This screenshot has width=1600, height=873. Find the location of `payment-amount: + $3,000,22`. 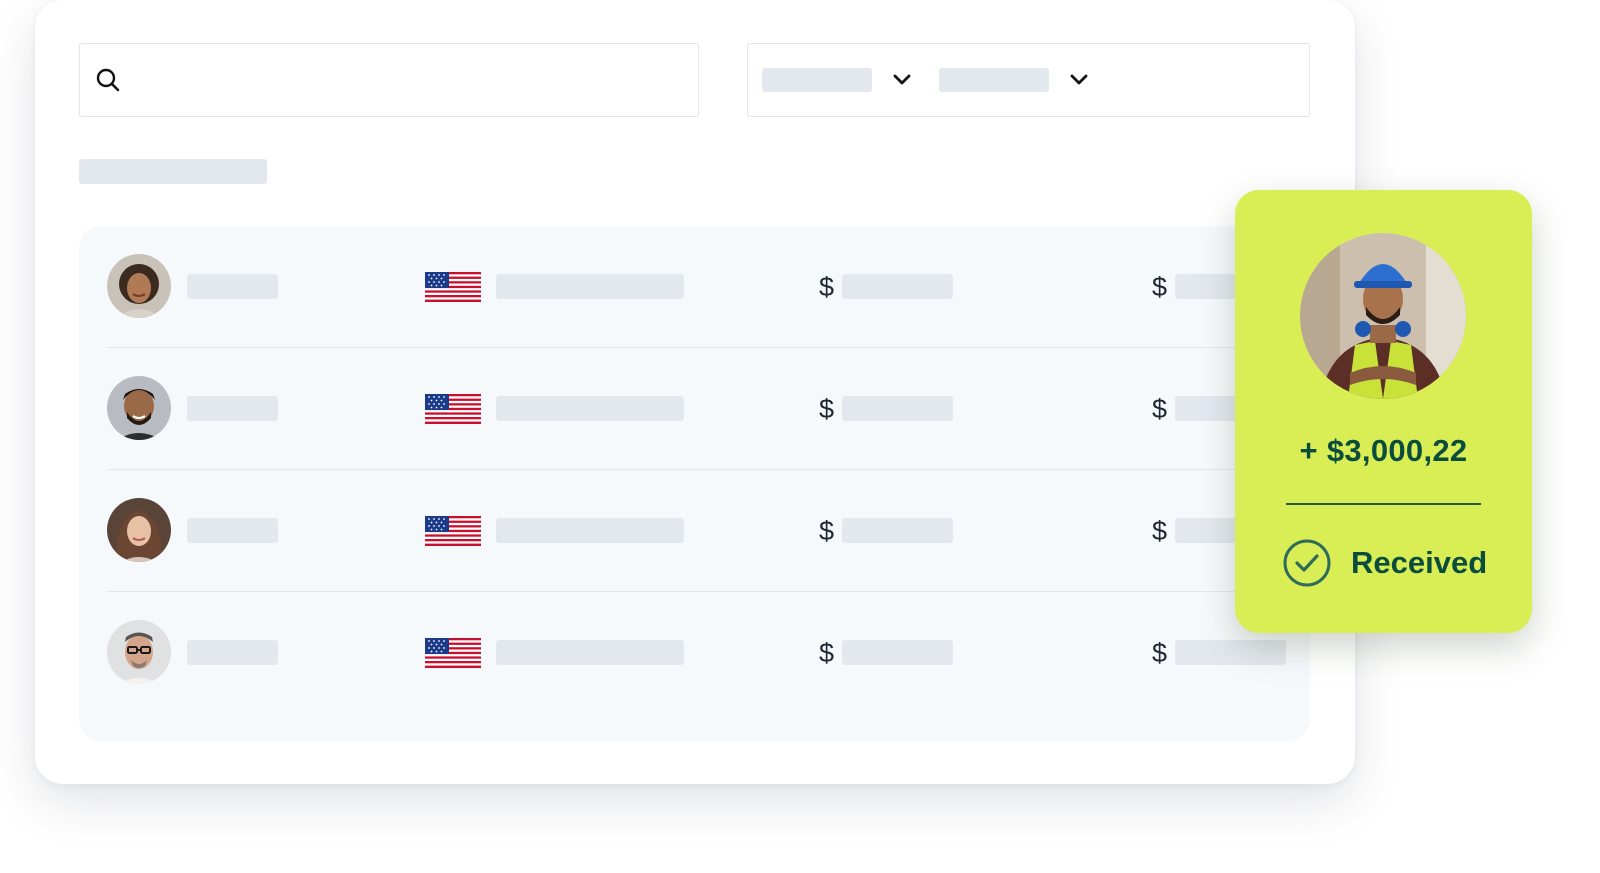

payment-amount: + $3,000,22 is located at coordinates (1383, 450).